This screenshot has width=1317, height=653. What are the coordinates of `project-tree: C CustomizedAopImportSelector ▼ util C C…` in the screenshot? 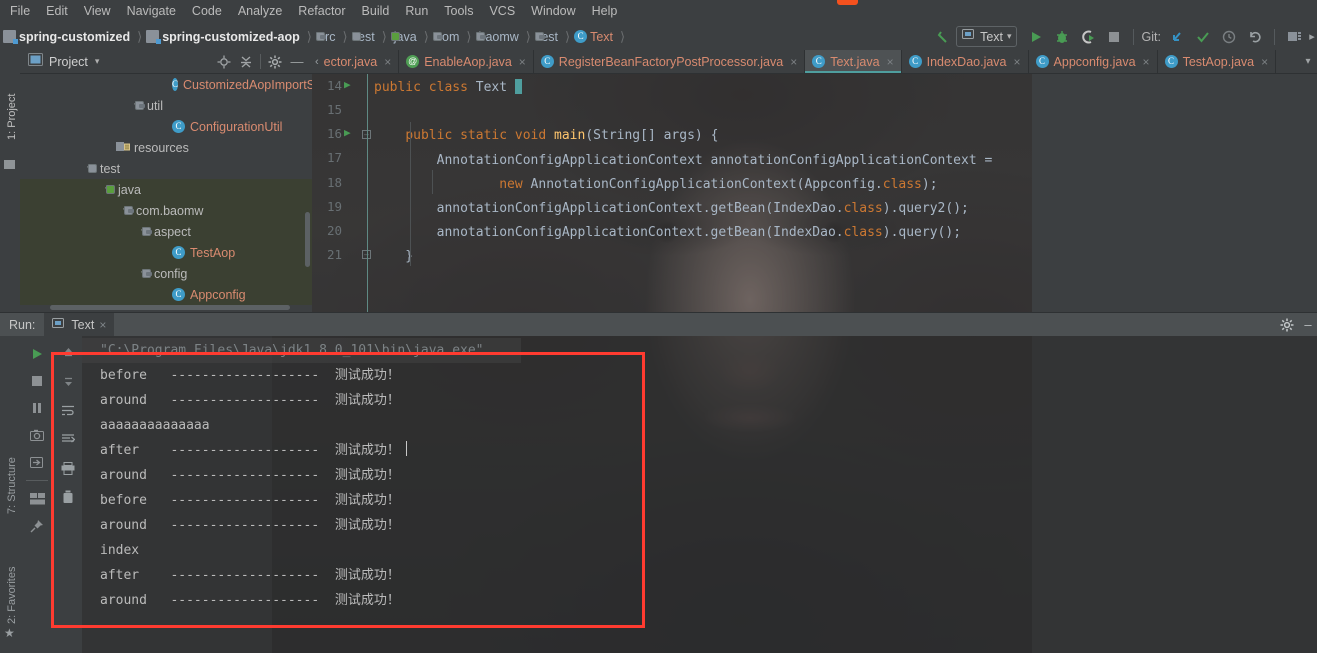 It's located at (166, 193).